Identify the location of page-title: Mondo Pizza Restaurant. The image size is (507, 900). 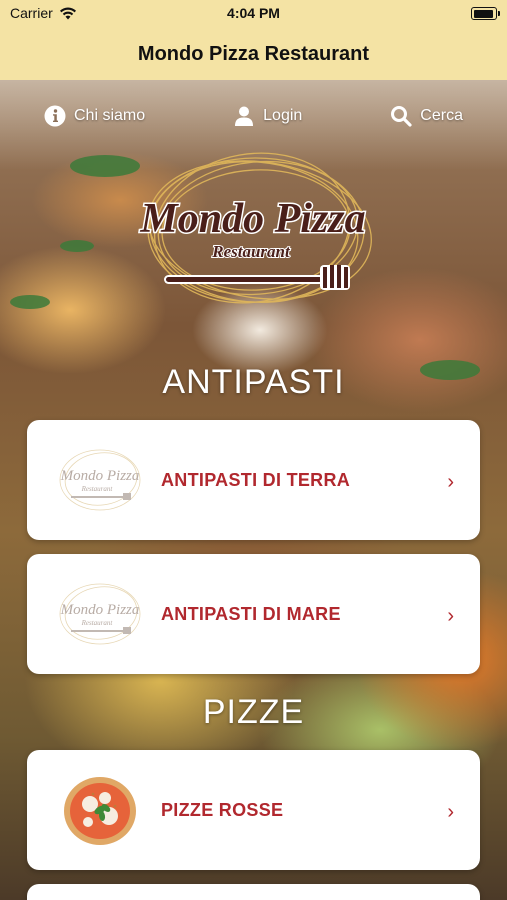
(253, 53).